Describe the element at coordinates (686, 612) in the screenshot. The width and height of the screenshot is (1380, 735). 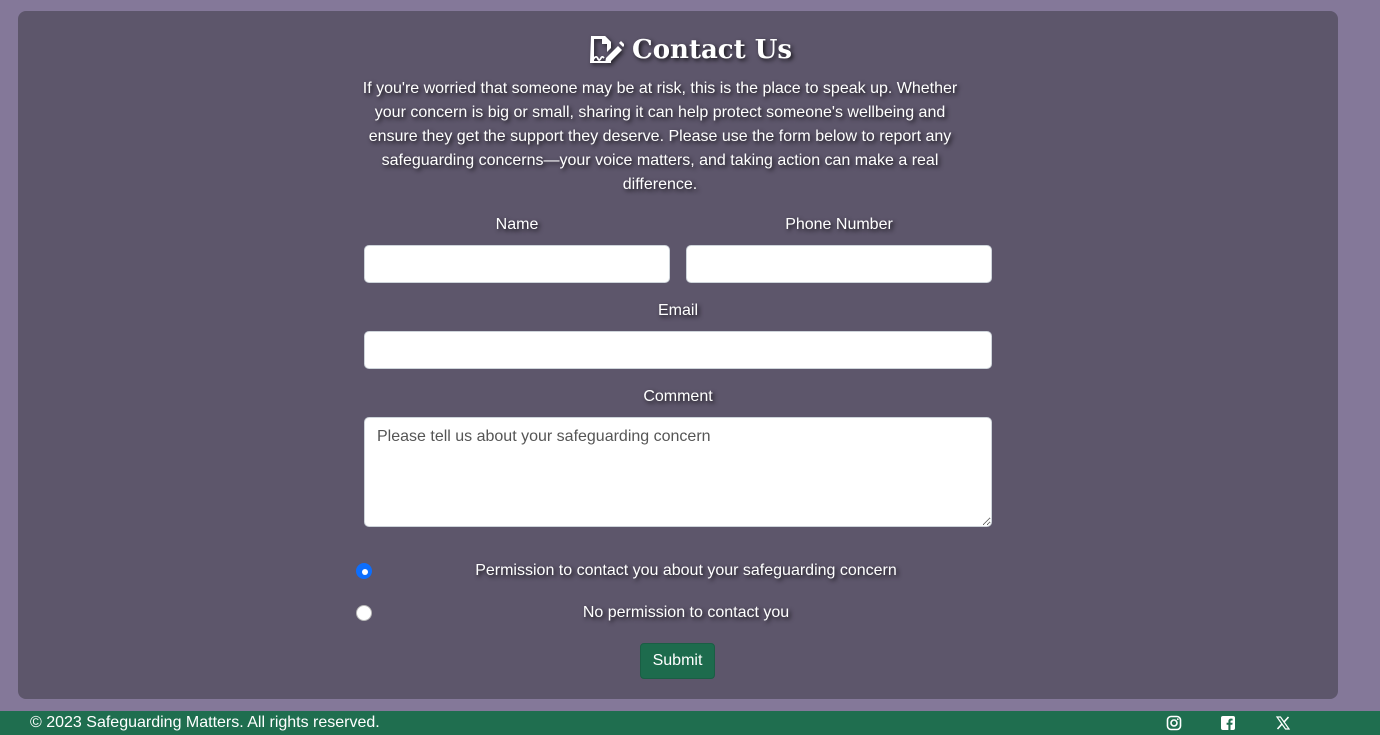
I see `no-permission-radio-label: No permission to contact you` at that location.